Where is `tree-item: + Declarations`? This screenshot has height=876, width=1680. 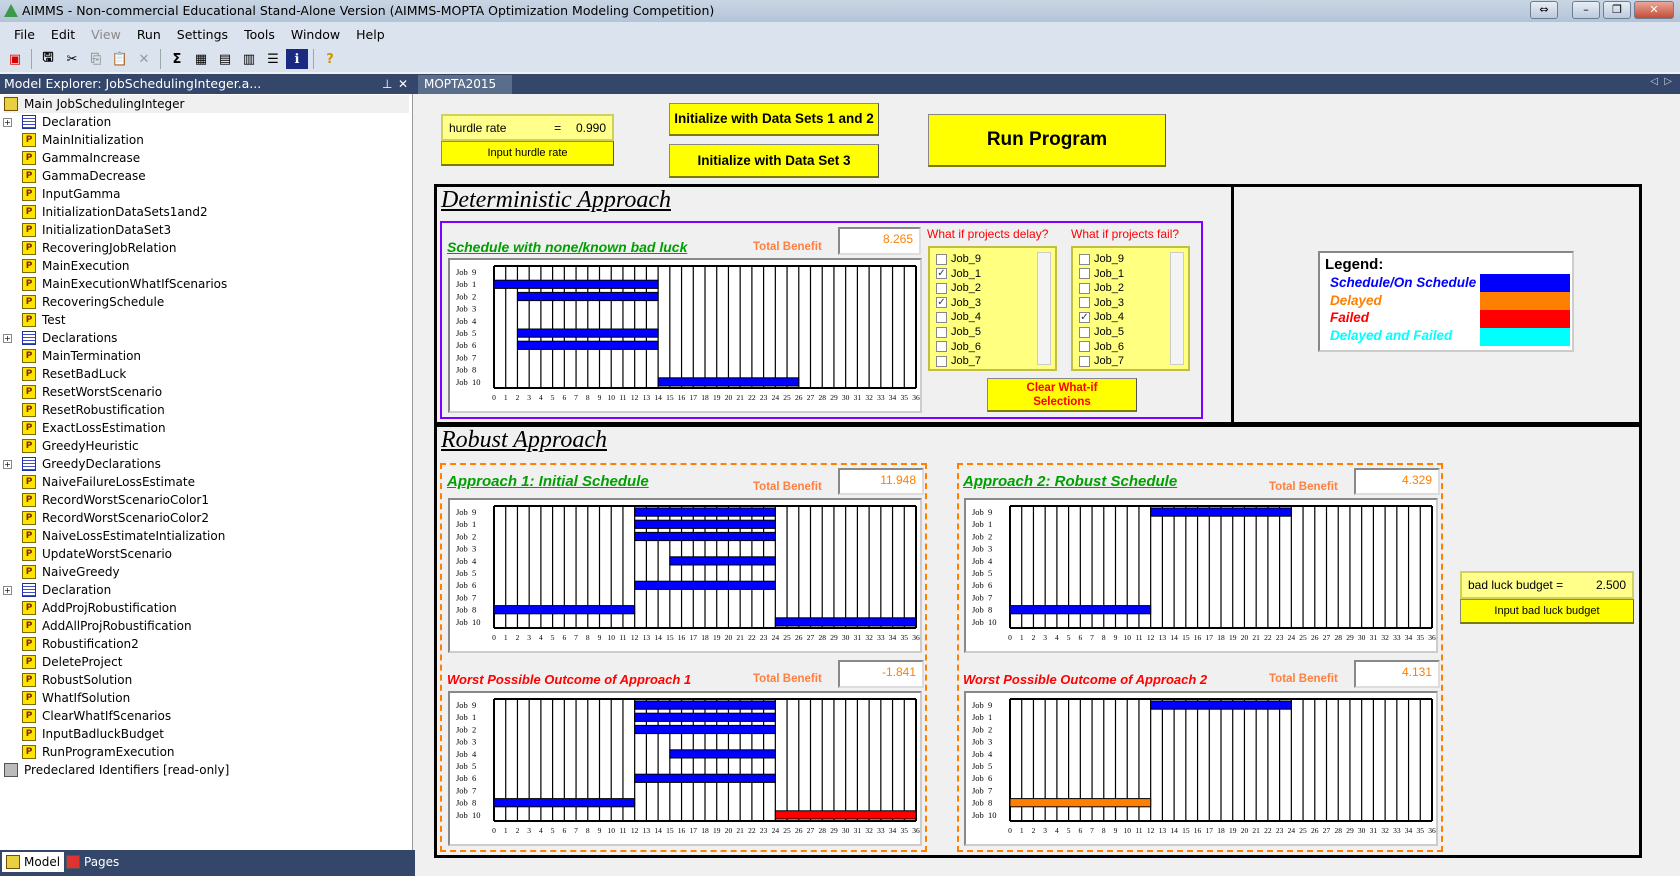 tree-item: + Declarations is located at coordinates (60, 338).